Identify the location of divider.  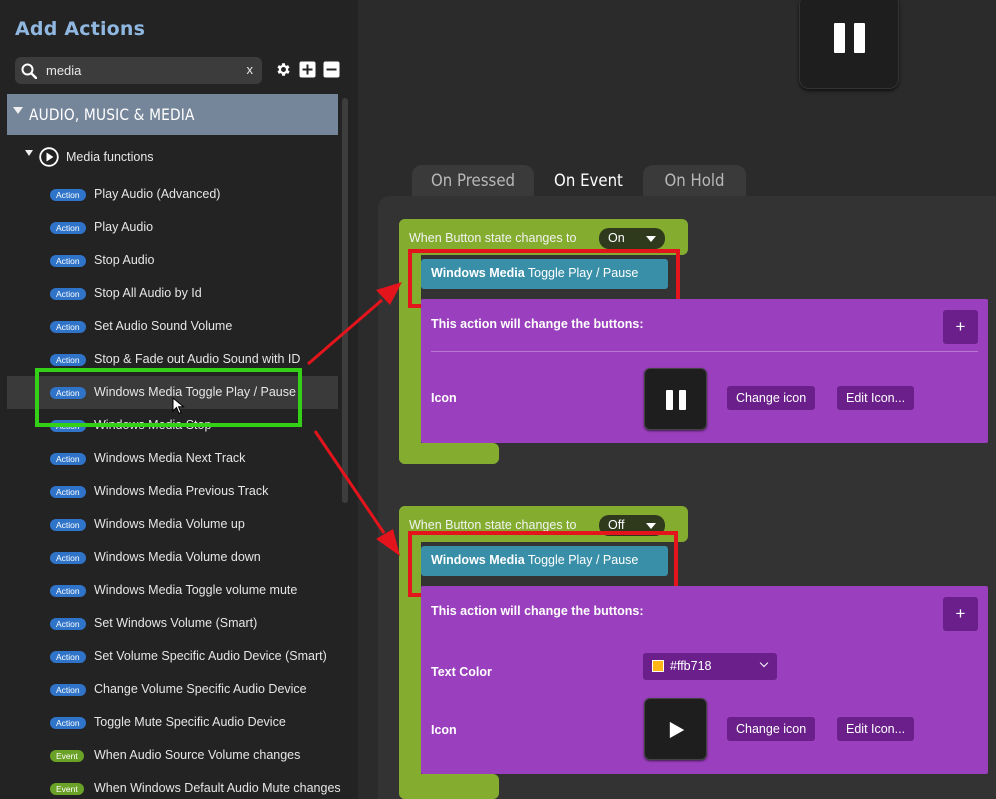
(704, 351).